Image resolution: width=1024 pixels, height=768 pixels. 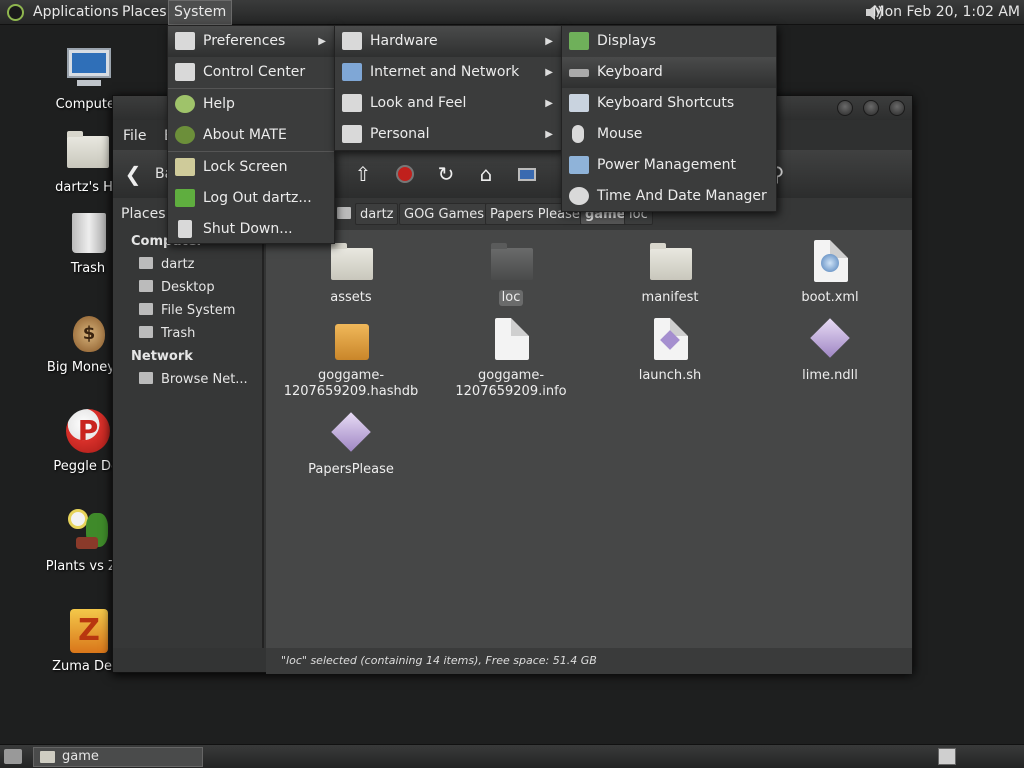 I want to click on menu-item-mouse: Mouse, so click(x=669, y=134).